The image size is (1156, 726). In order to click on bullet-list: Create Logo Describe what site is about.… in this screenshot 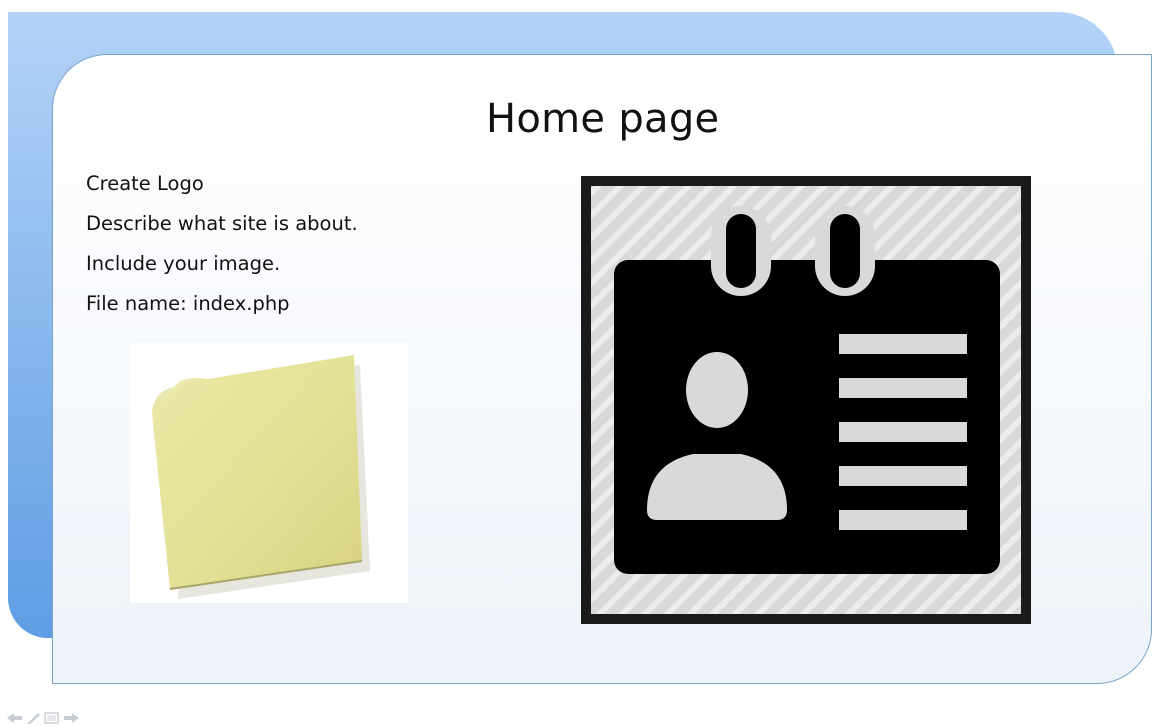, I will do `click(222, 248)`.